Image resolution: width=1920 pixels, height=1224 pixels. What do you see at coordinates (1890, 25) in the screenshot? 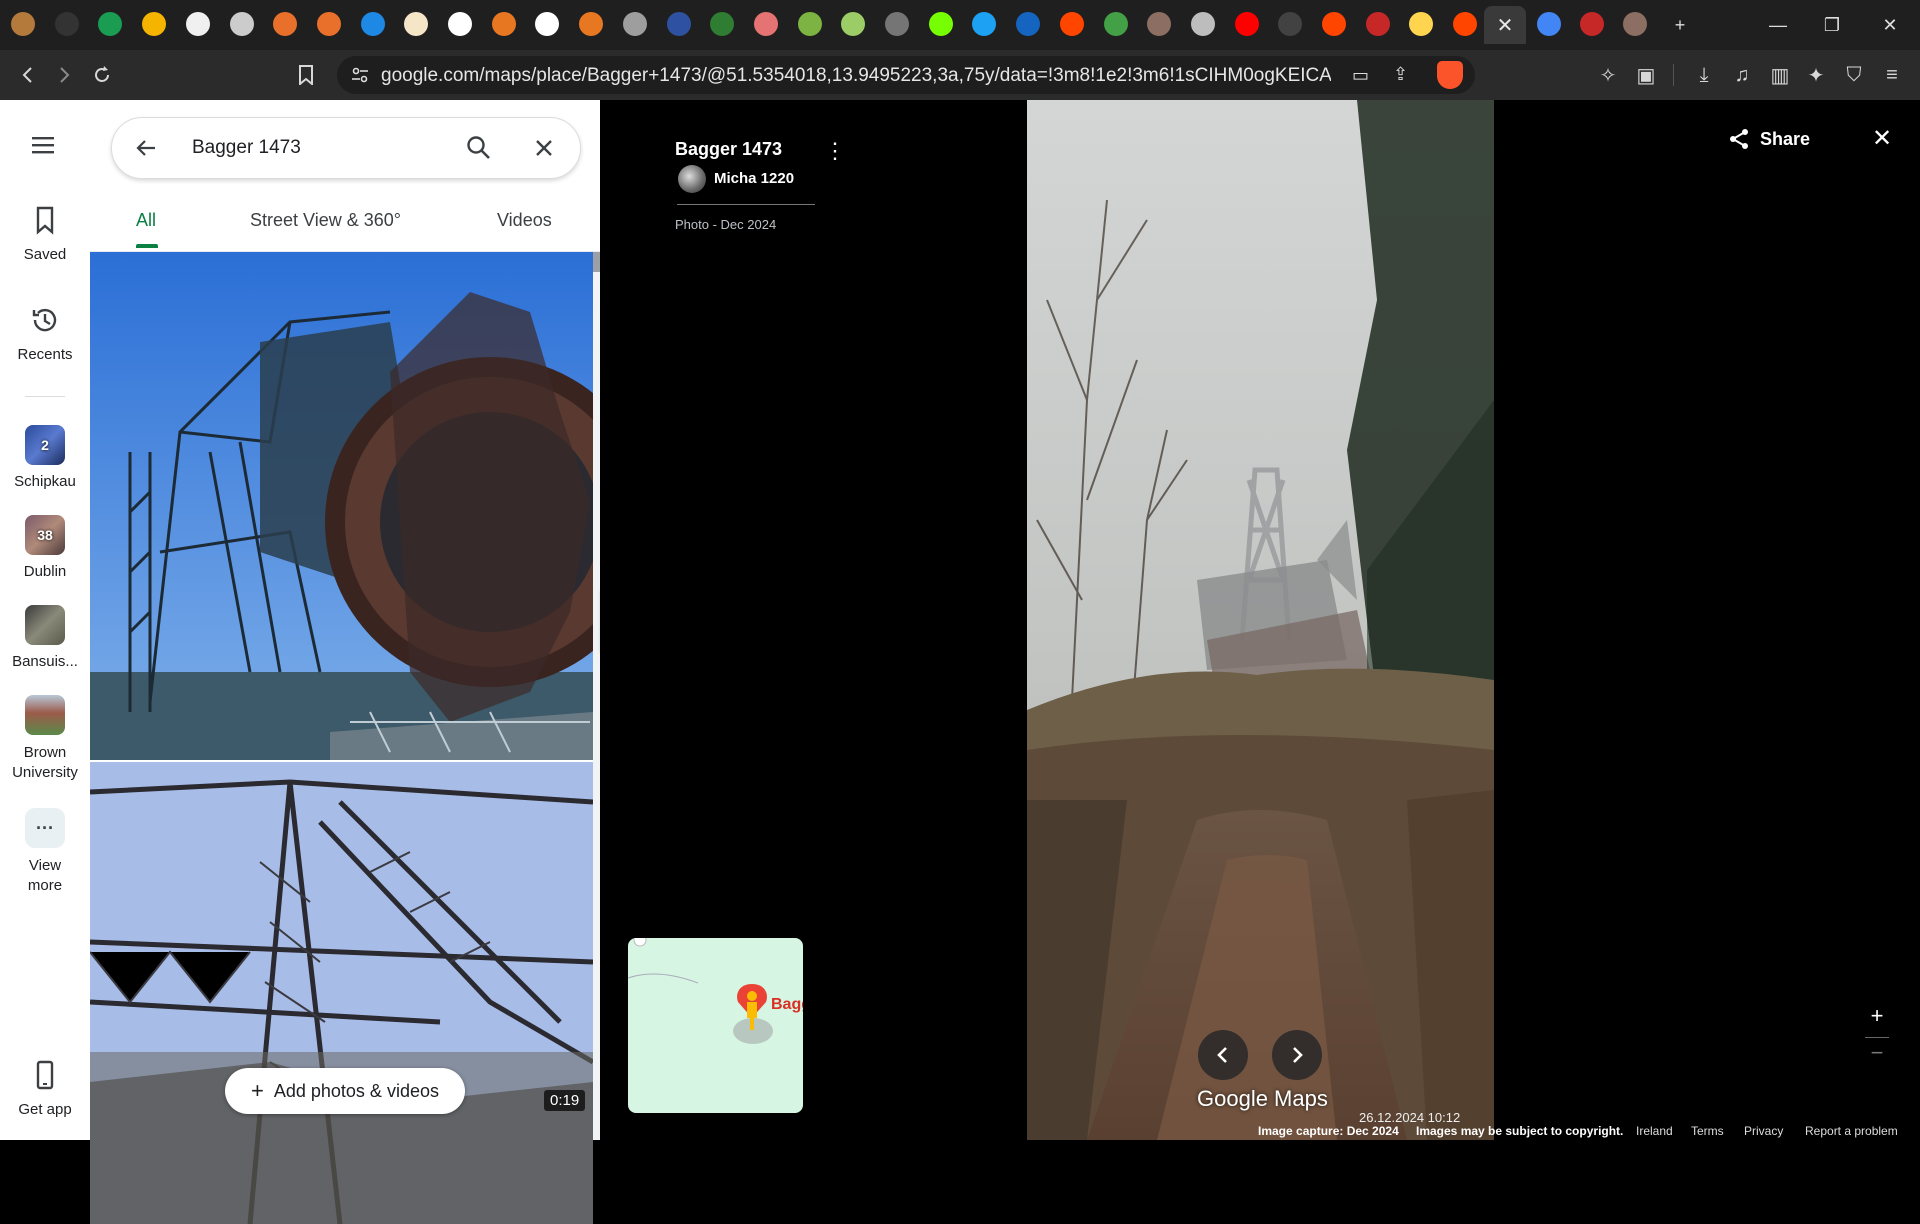
I see `close-window-icon: ✕` at bounding box center [1890, 25].